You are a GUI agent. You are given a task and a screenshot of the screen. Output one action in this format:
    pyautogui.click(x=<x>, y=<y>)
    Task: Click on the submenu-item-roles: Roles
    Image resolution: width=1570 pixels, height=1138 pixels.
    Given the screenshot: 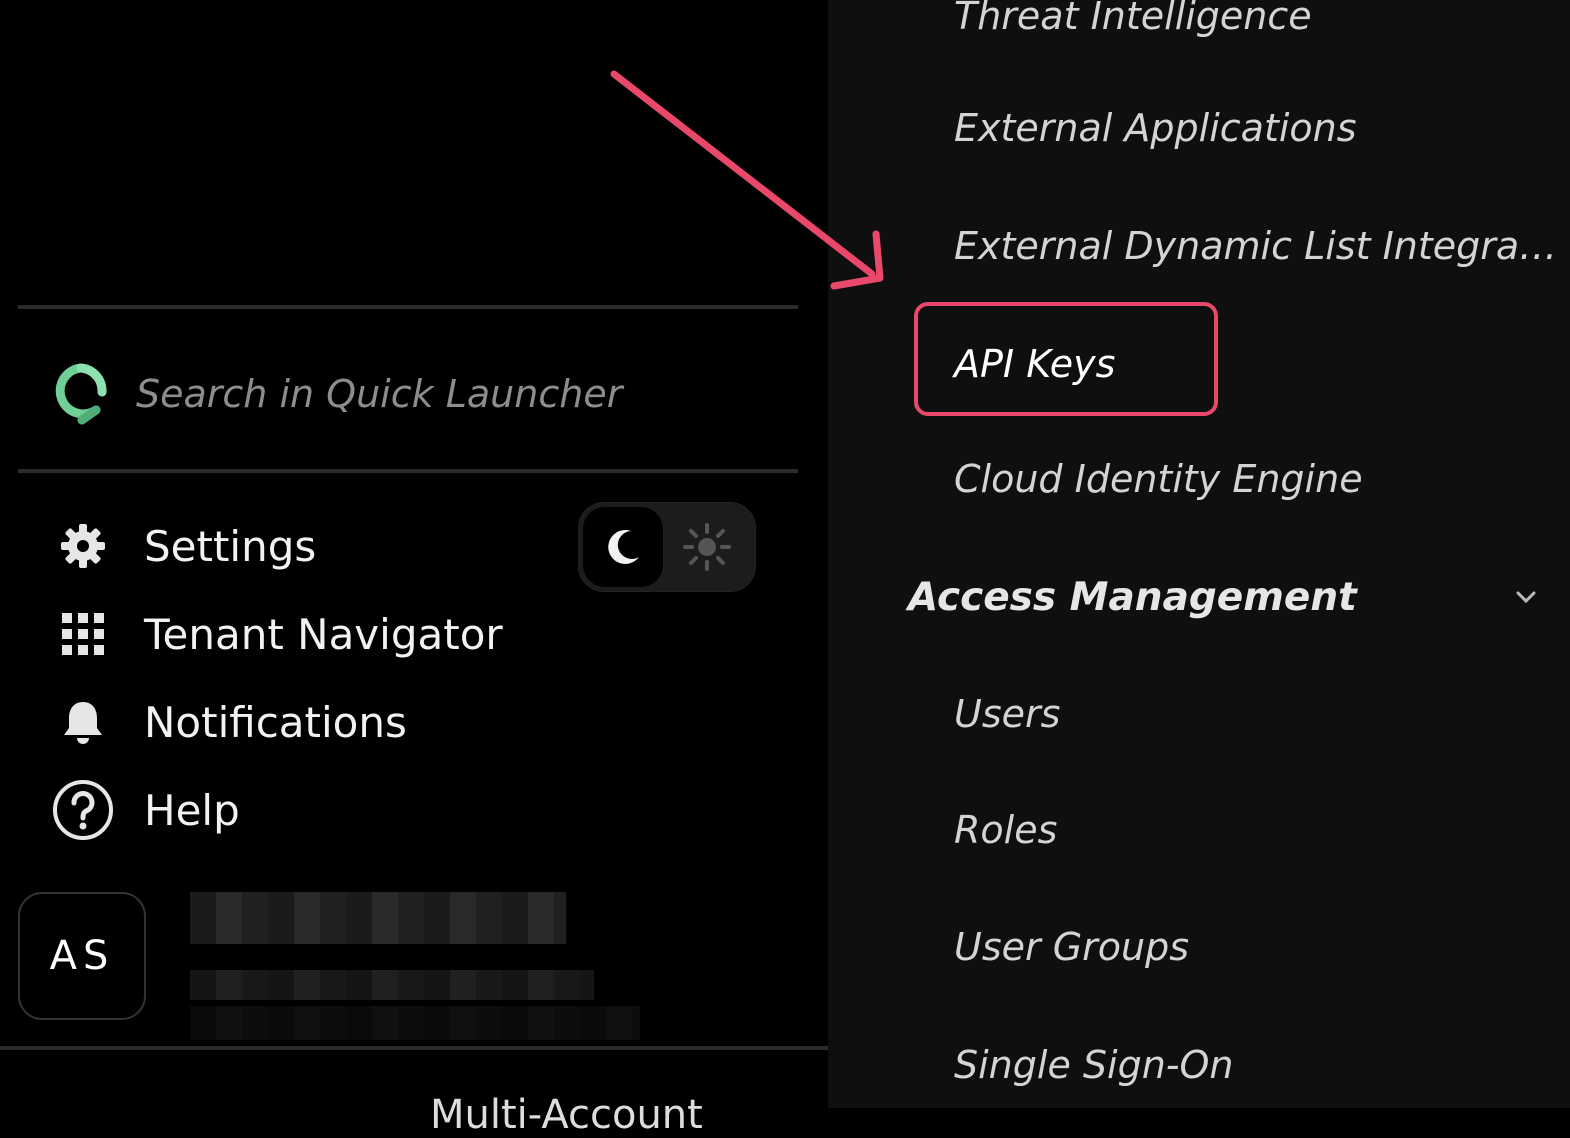 What is the action you would take?
    pyautogui.click(x=1005, y=830)
    